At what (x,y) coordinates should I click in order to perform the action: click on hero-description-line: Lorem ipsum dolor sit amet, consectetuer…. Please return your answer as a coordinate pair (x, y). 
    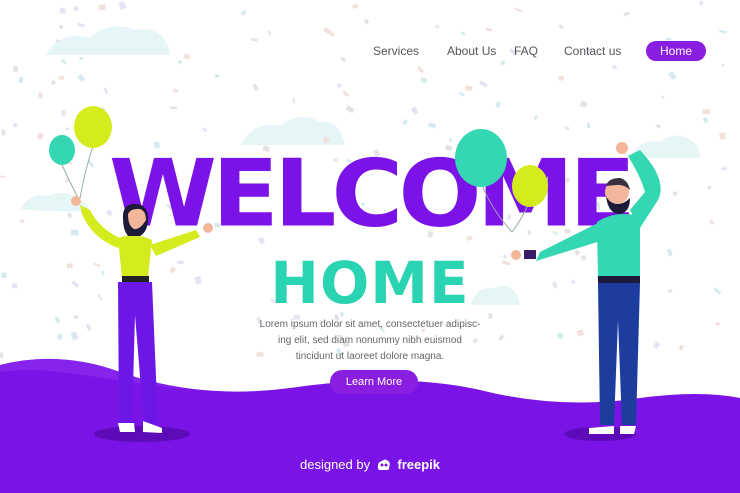
    Looking at the image, I should click on (370, 324).